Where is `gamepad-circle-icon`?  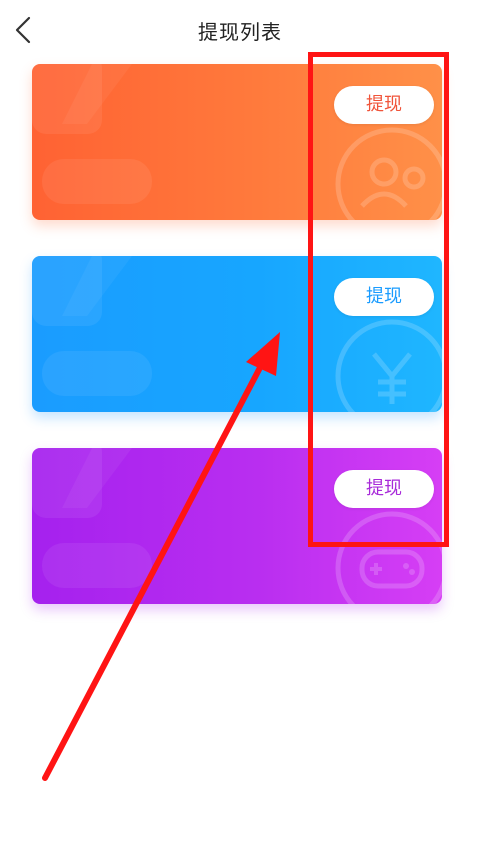 gamepad-circle-icon is located at coordinates (388, 557).